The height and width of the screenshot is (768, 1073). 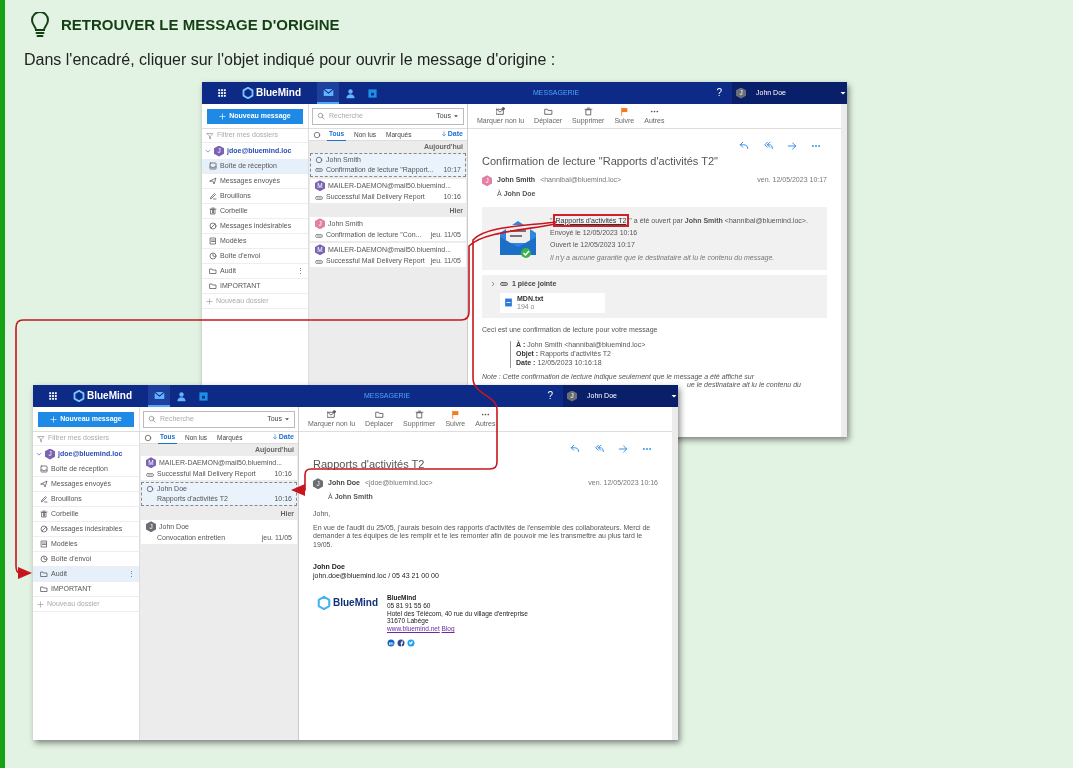 I want to click on message-title: Confirmation de lecture "Rapports d'activités T2", so click(x=600, y=162).